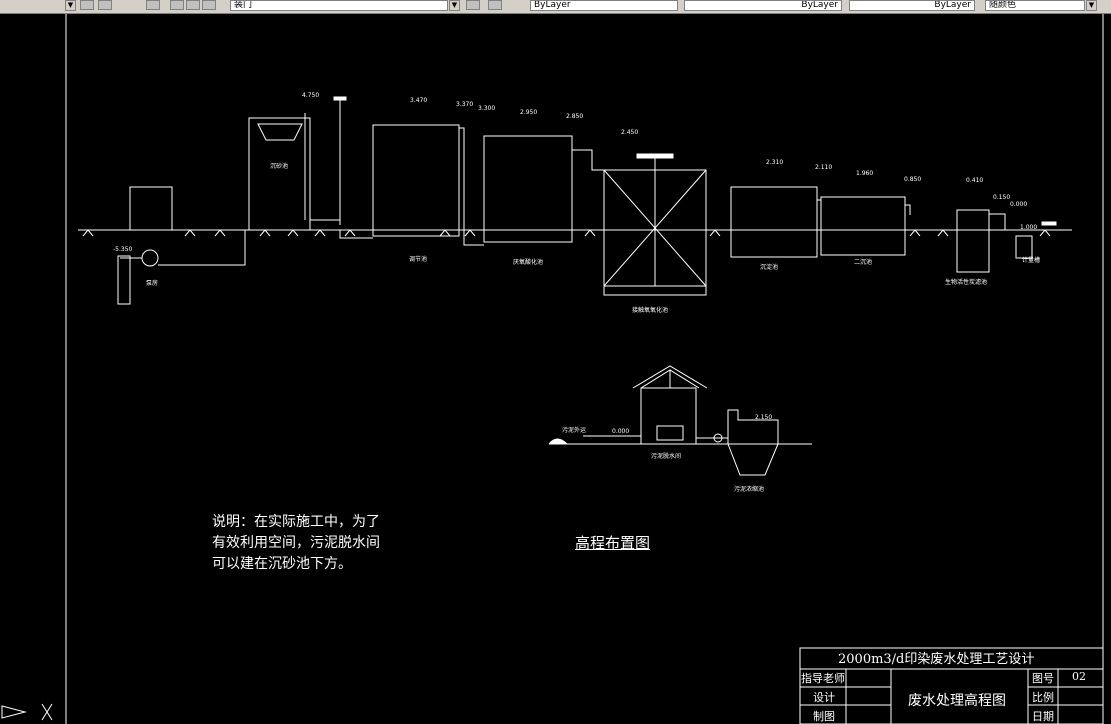 The height and width of the screenshot is (724, 1111). What do you see at coordinates (973, 241) in the screenshot?
I see `carbon-filter` at bounding box center [973, 241].